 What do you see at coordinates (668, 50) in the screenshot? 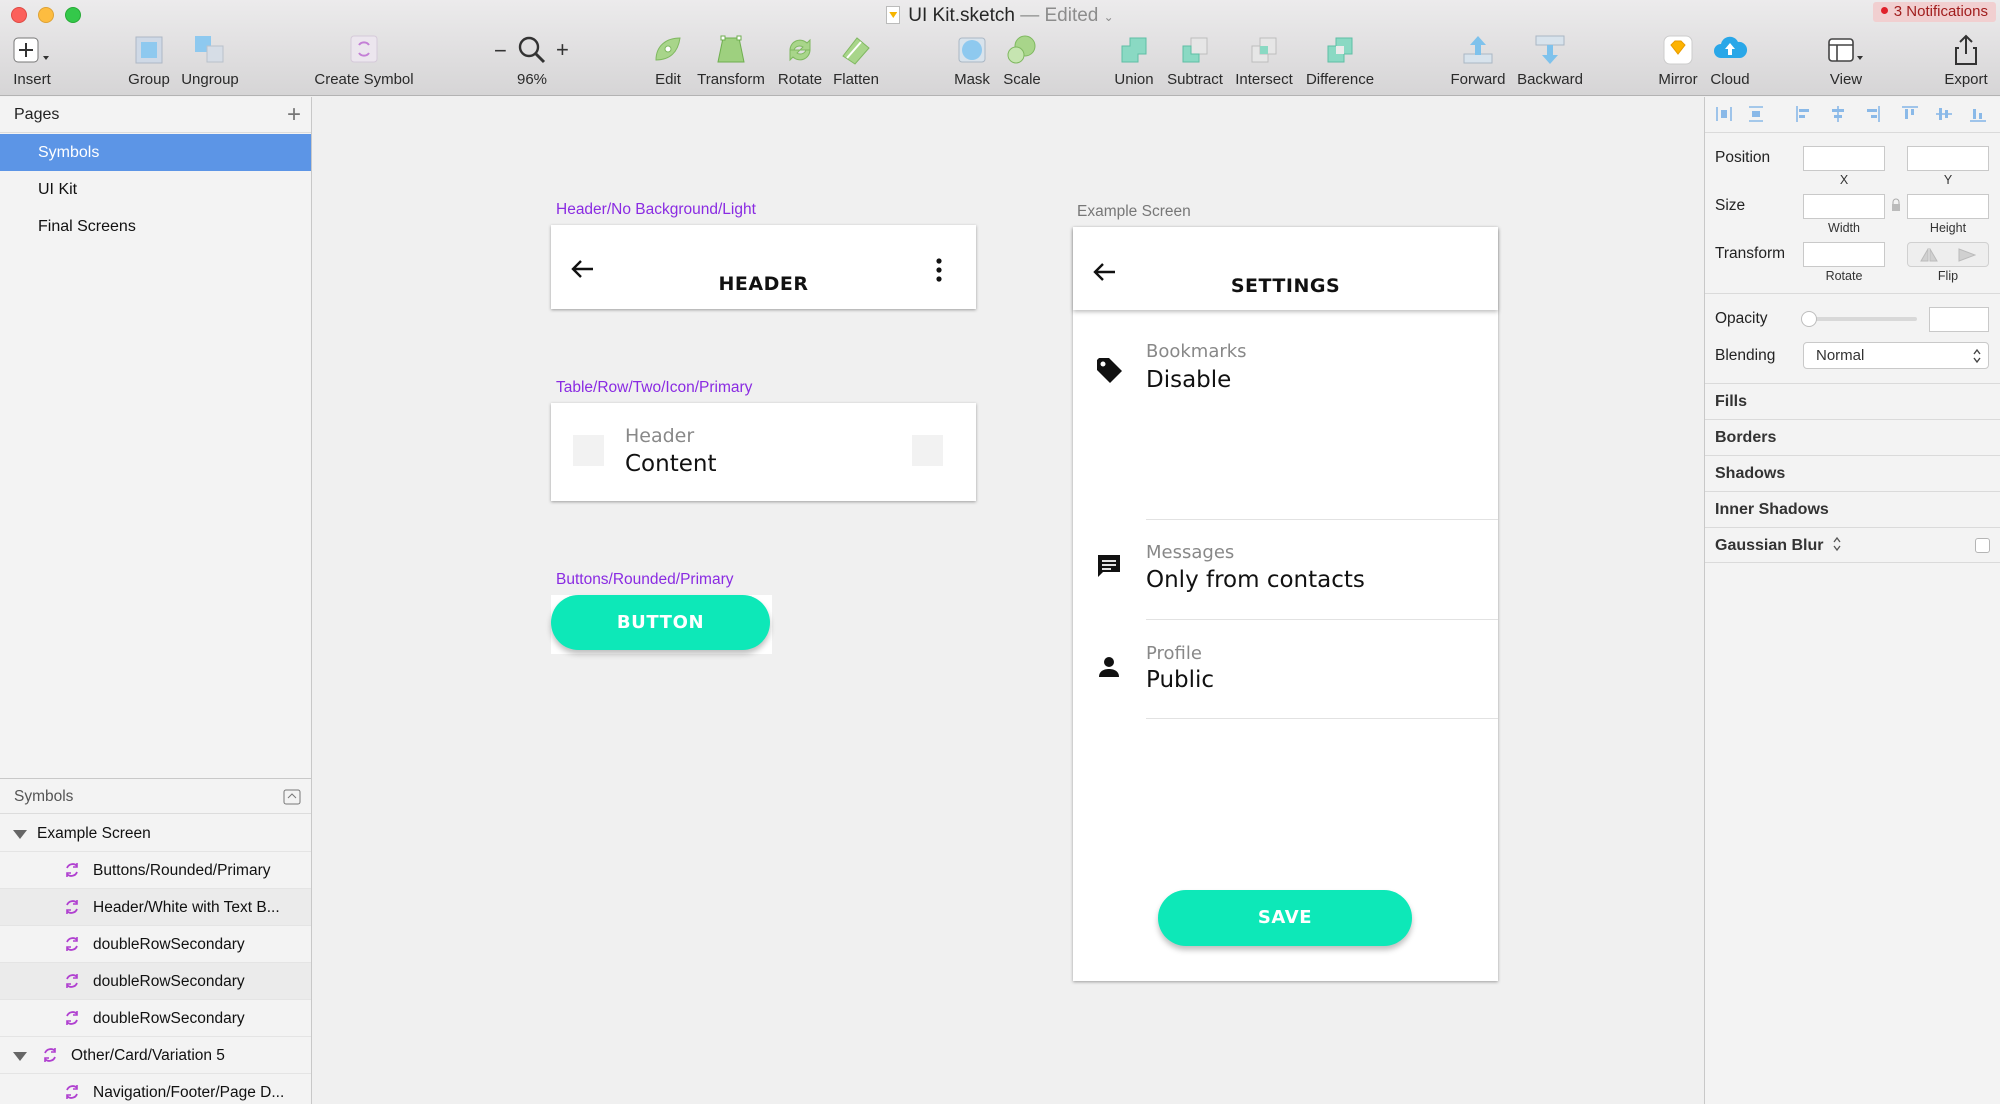
I see `edit-icon` at bounding box center [668, 50].